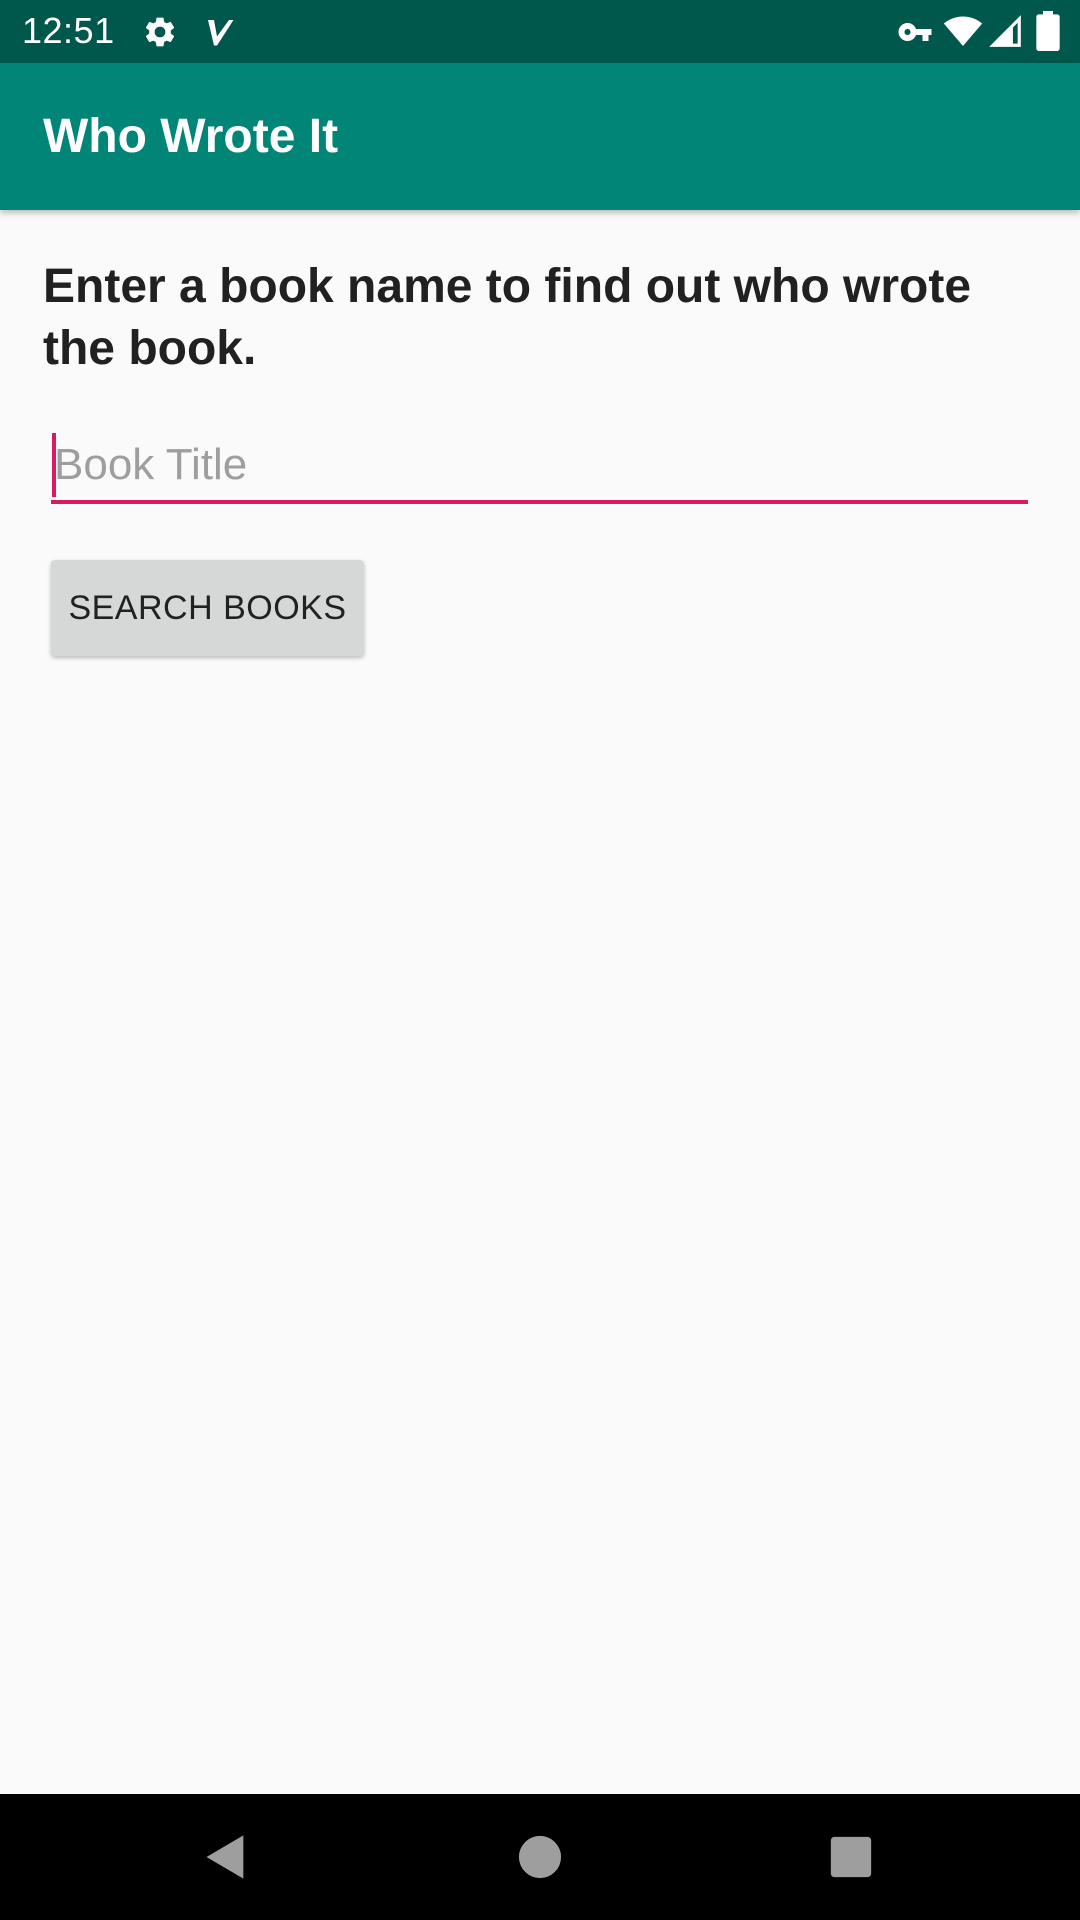 The height and width of the screenshot is (1920, 1080). What do you see at coordinates (539, 502) in the screenshot?
I see `input-underline` at bounding box center [539, 502].